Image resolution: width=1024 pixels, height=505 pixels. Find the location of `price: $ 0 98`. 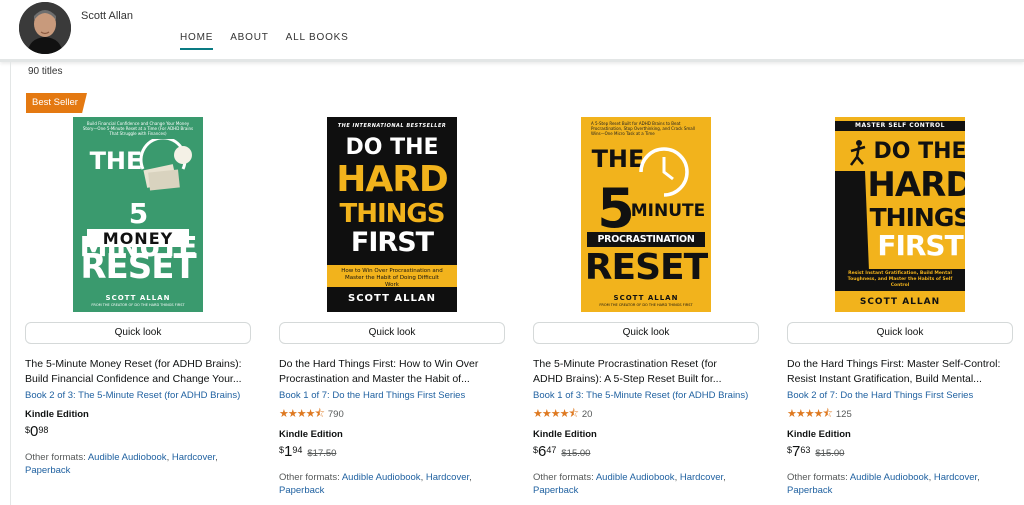

price: $ 0 98 is located at coordinates (37, 431).